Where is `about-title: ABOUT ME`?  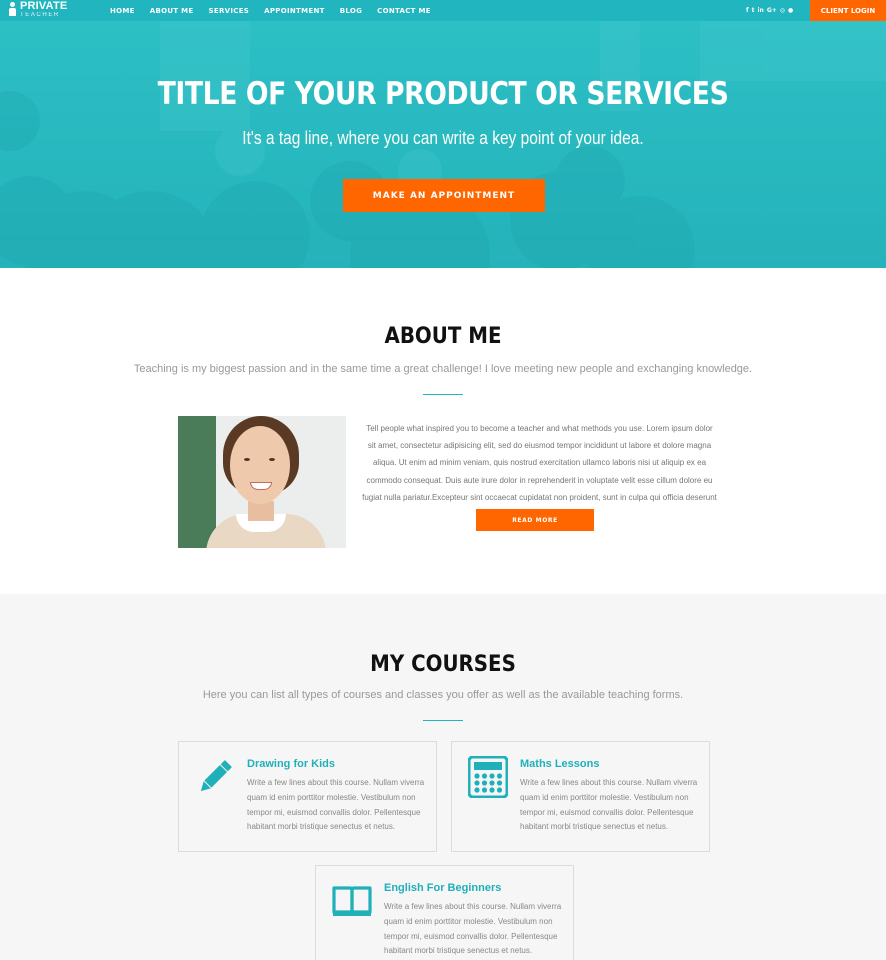
about-title: ABOUT ME is located at coordinates (443, 336).